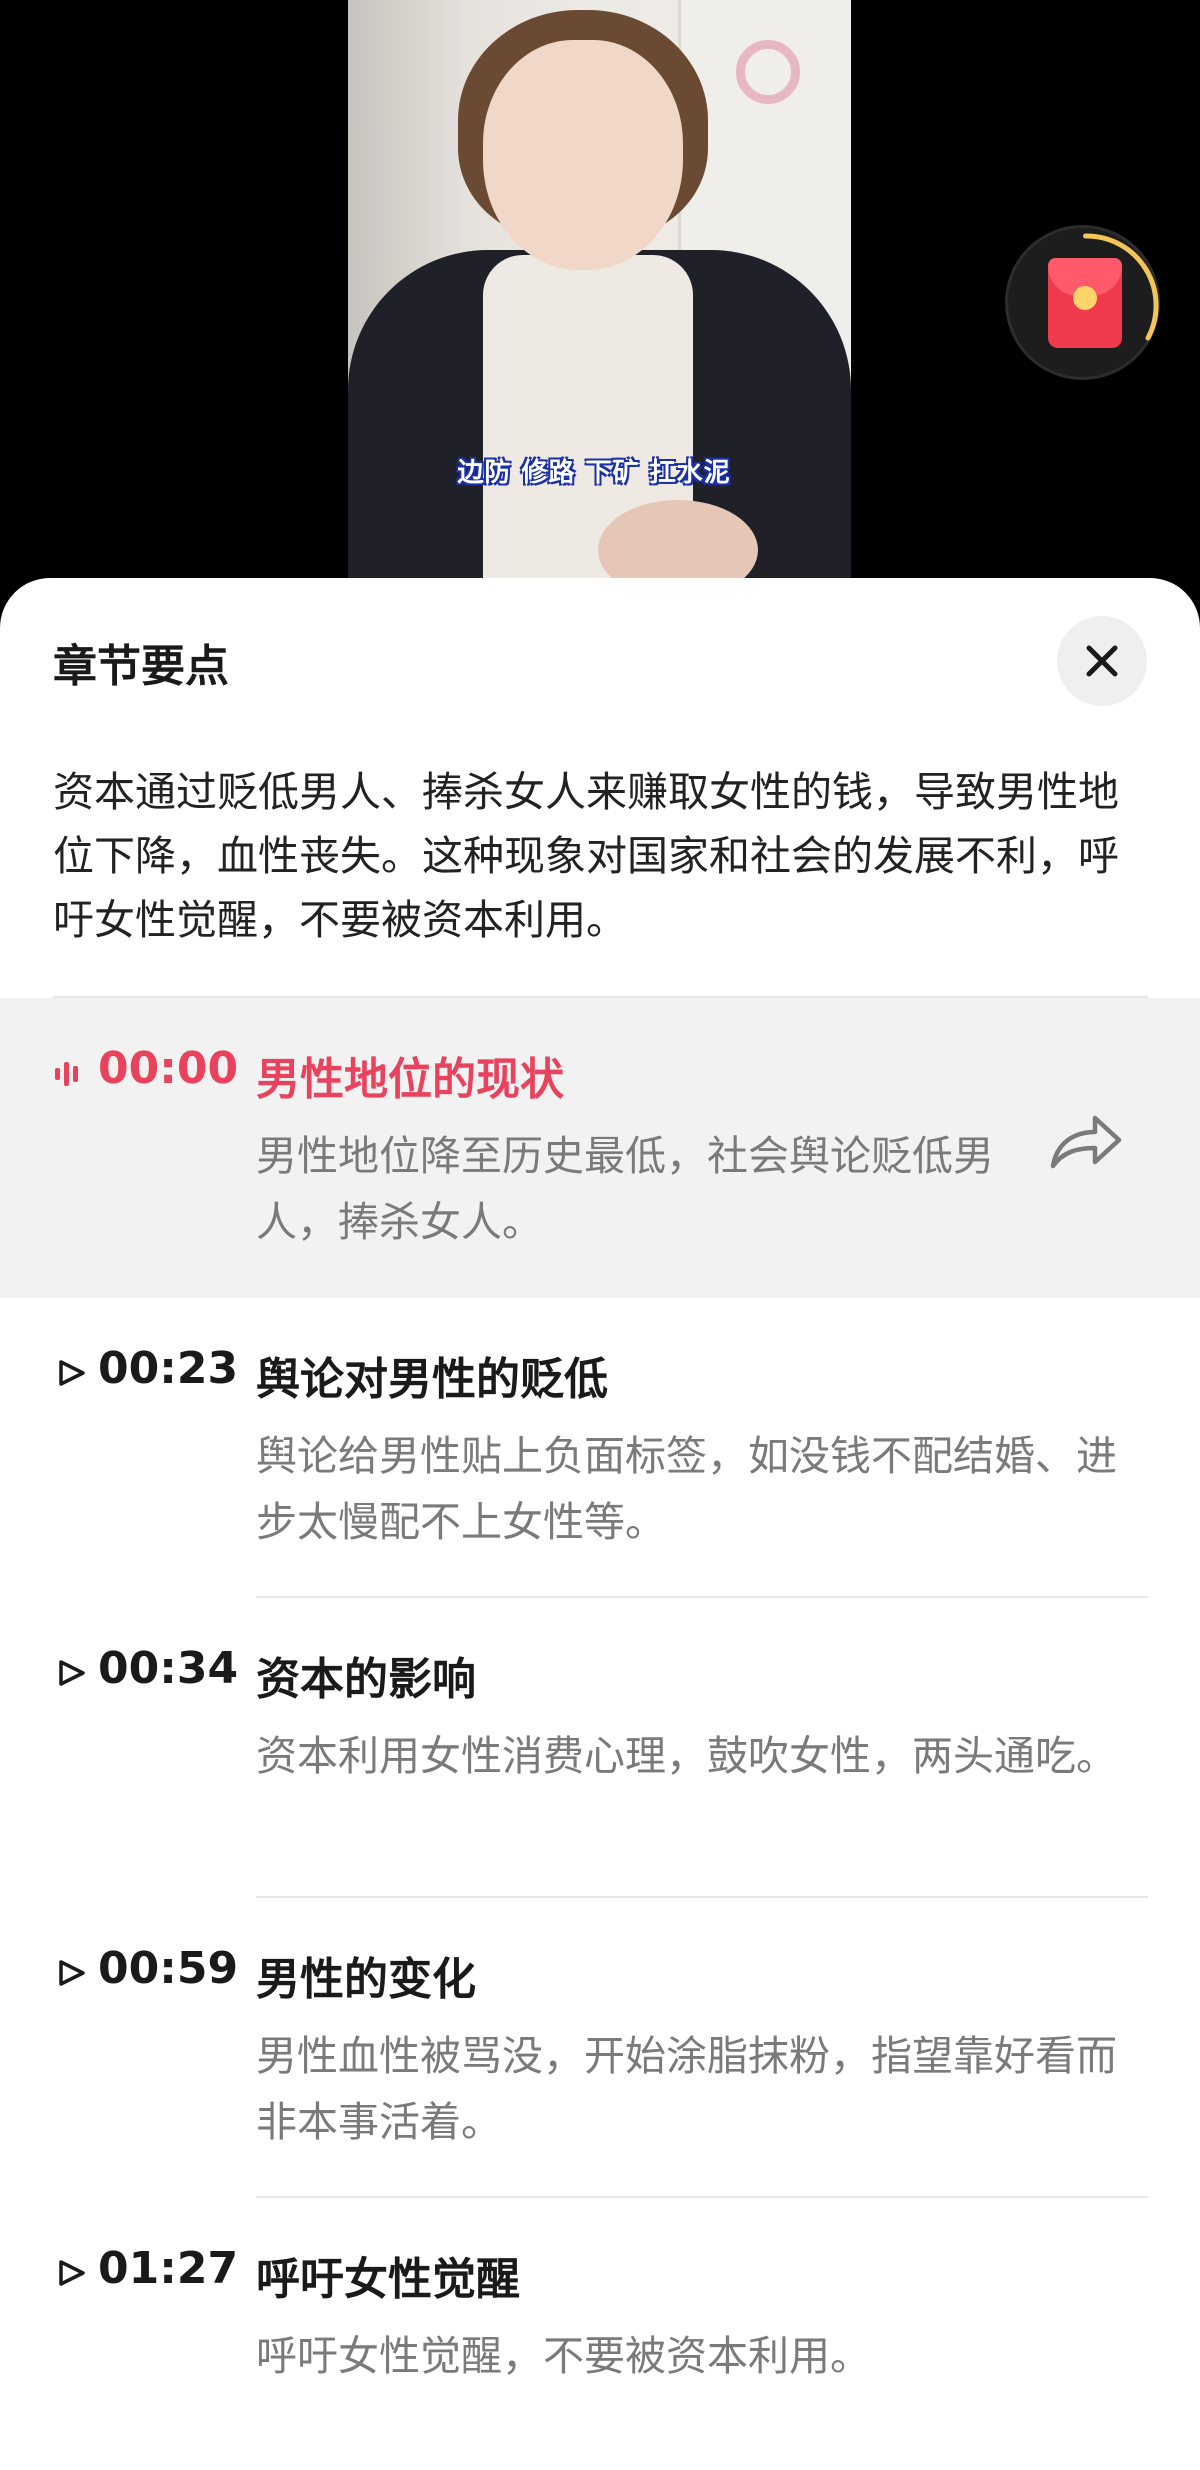 Image resolution: width=1200 pixels, height=2470 pixels. I want to click on close-button, so click(1102, 661).